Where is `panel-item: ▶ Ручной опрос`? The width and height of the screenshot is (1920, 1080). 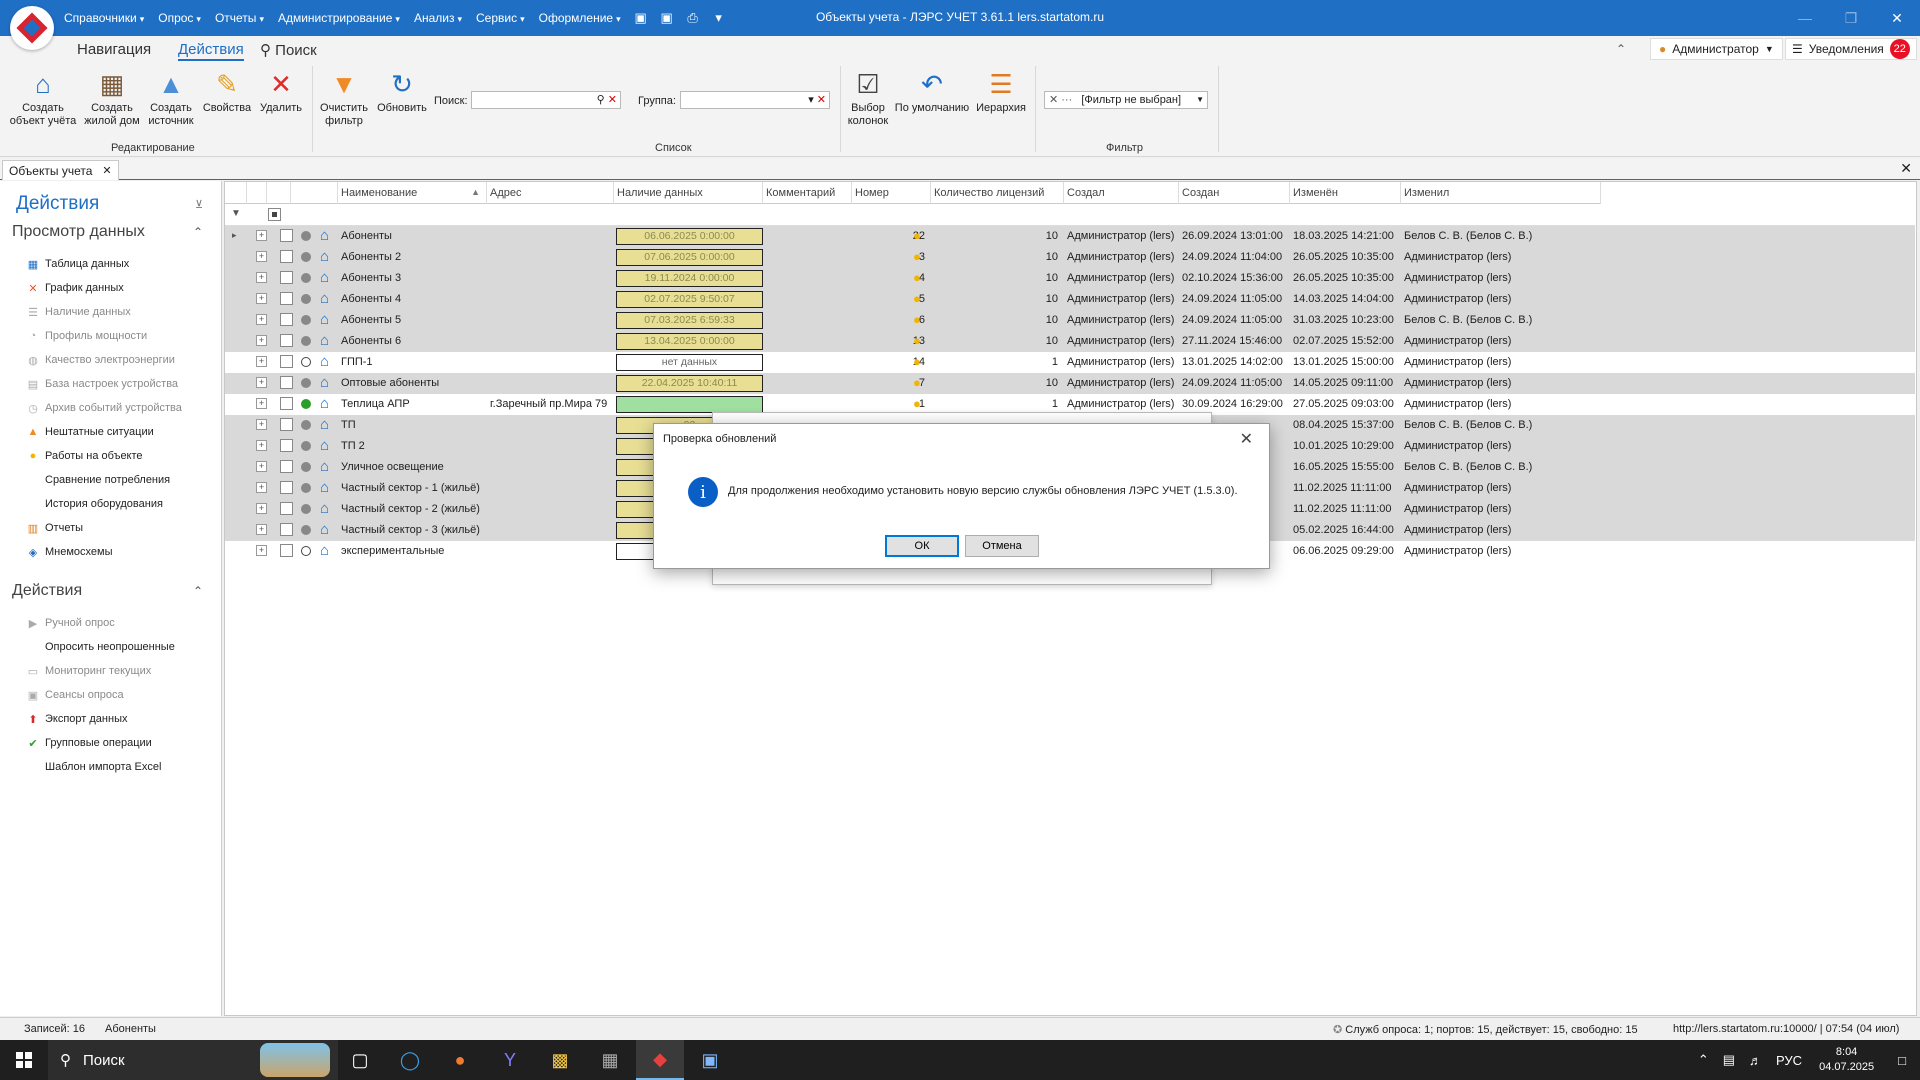
panel-item: ▶ Ручной опрос is located at coordinates (70, 623).